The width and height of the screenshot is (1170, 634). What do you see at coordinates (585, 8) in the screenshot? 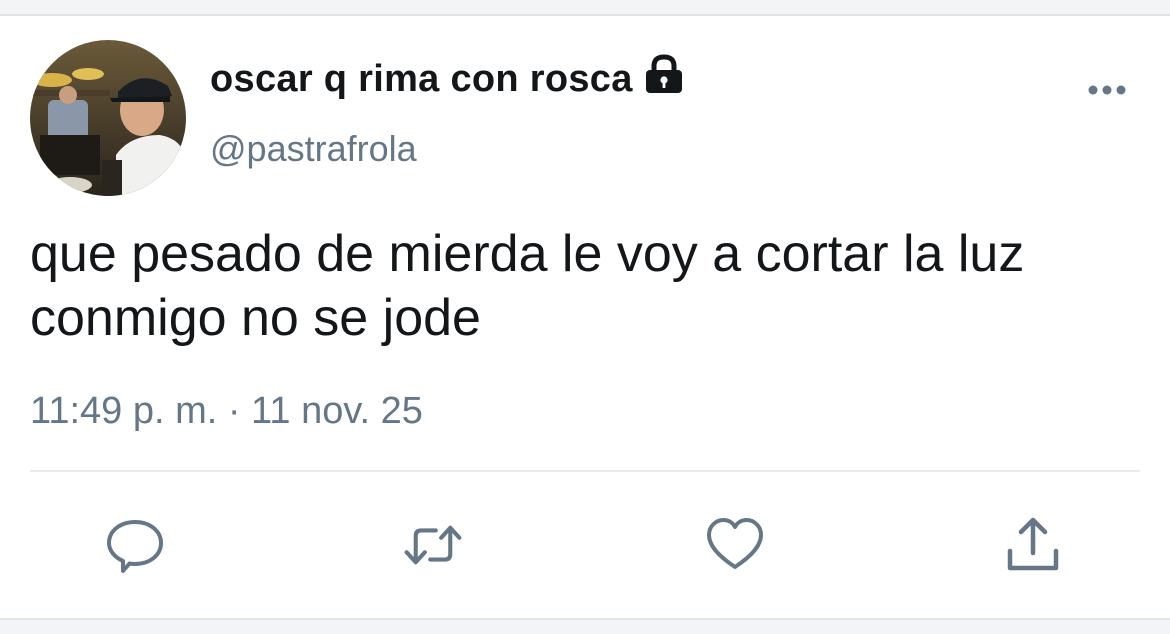
I see `top-separator` at bounding box center [585, 8].